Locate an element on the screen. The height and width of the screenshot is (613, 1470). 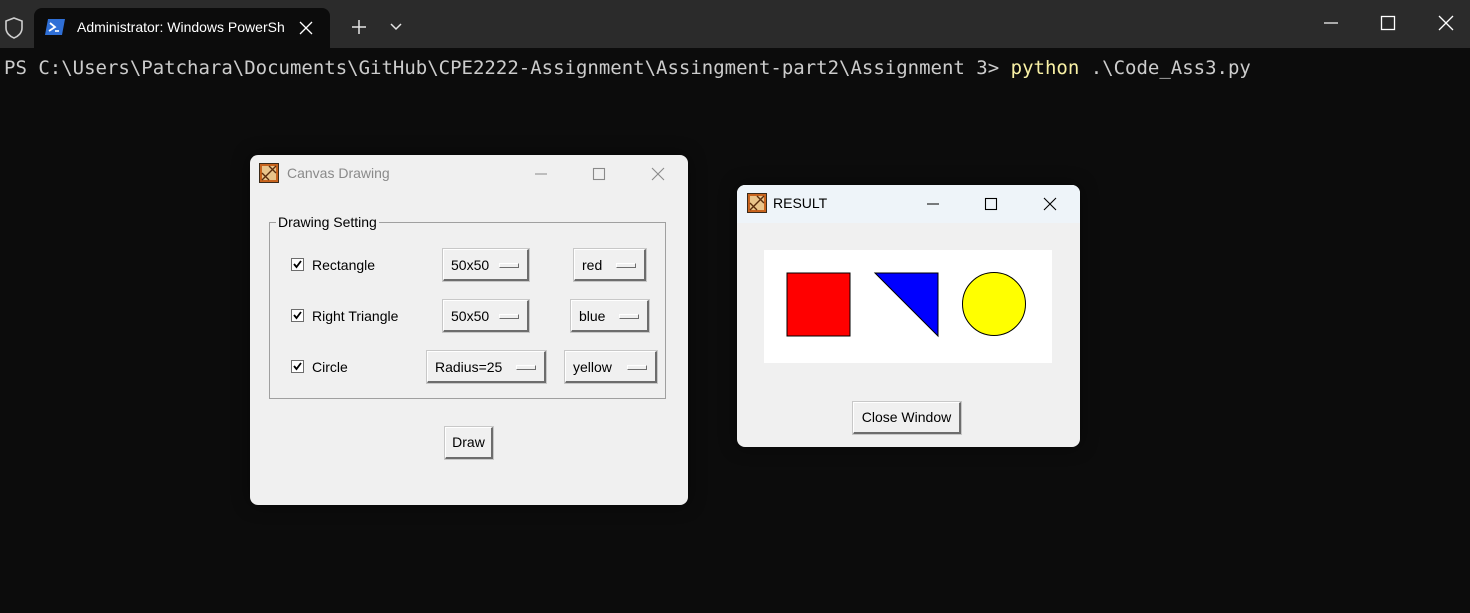
result-canvas is located at coordinates (908, 306).